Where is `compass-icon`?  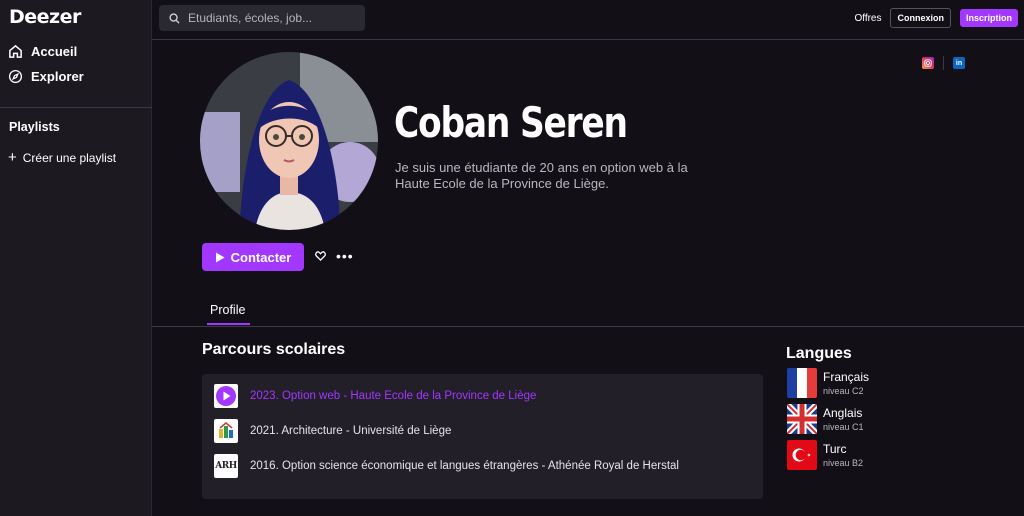 compass-icon is located at coordinates (15, 76).